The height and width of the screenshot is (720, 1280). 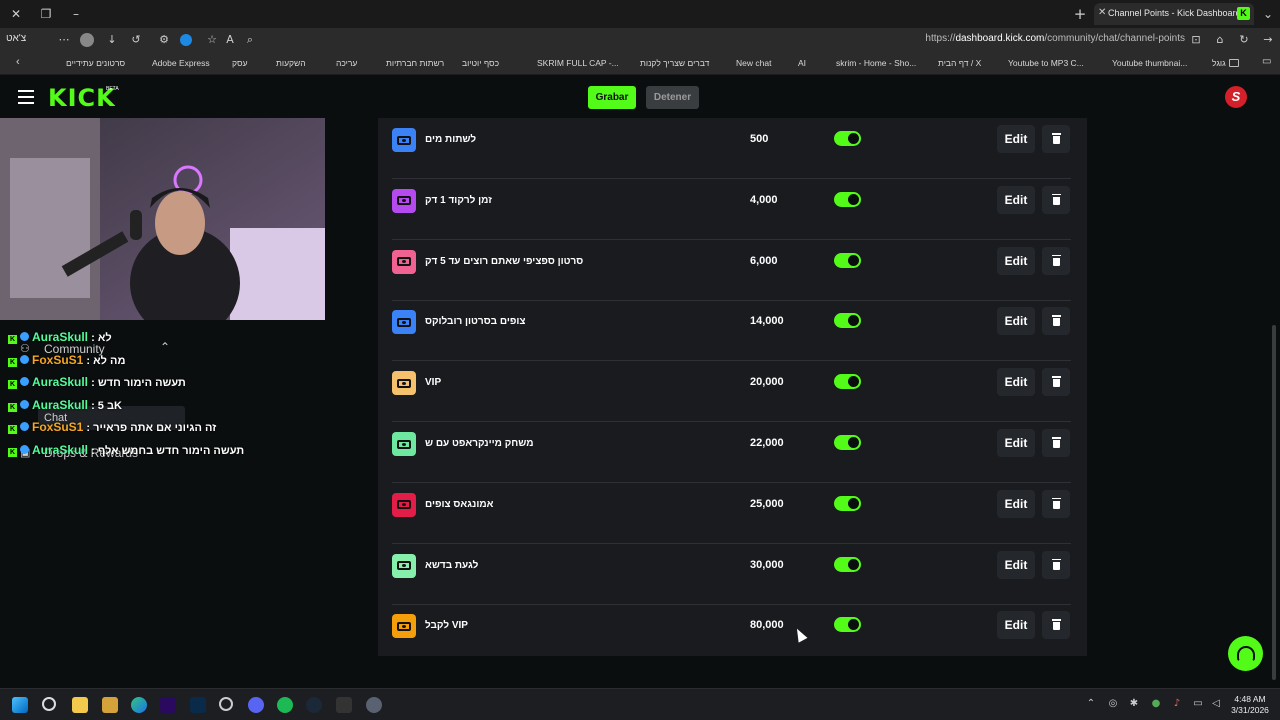 What do you see at coordinates (612, 97) in the screenshot?
I see `record-button: Grabar` at bounding box center [612, 97].